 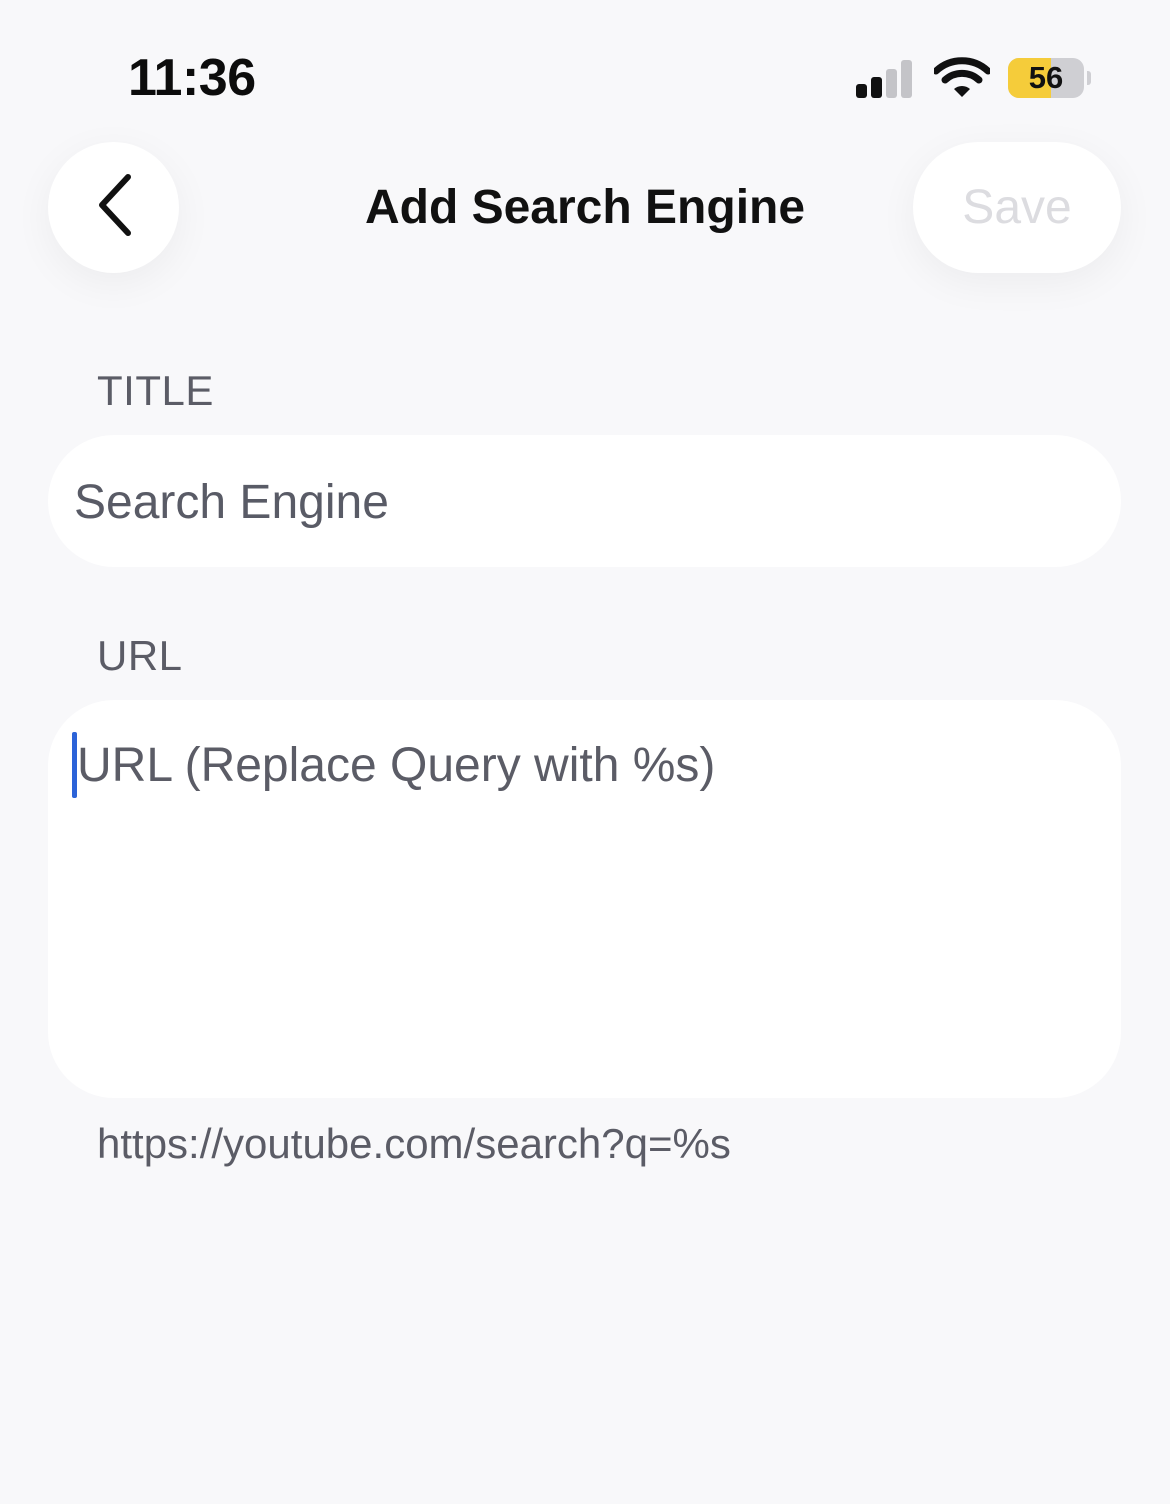 I want to click on battery-terminal, so click(x=1089, y=78).